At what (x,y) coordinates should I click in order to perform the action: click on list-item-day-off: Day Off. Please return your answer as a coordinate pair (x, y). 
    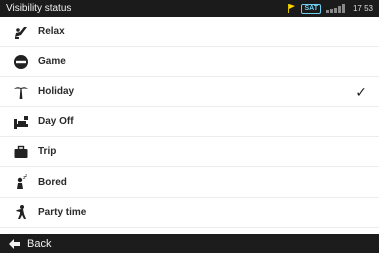
    Looking at the image, I should click on (189, 122).